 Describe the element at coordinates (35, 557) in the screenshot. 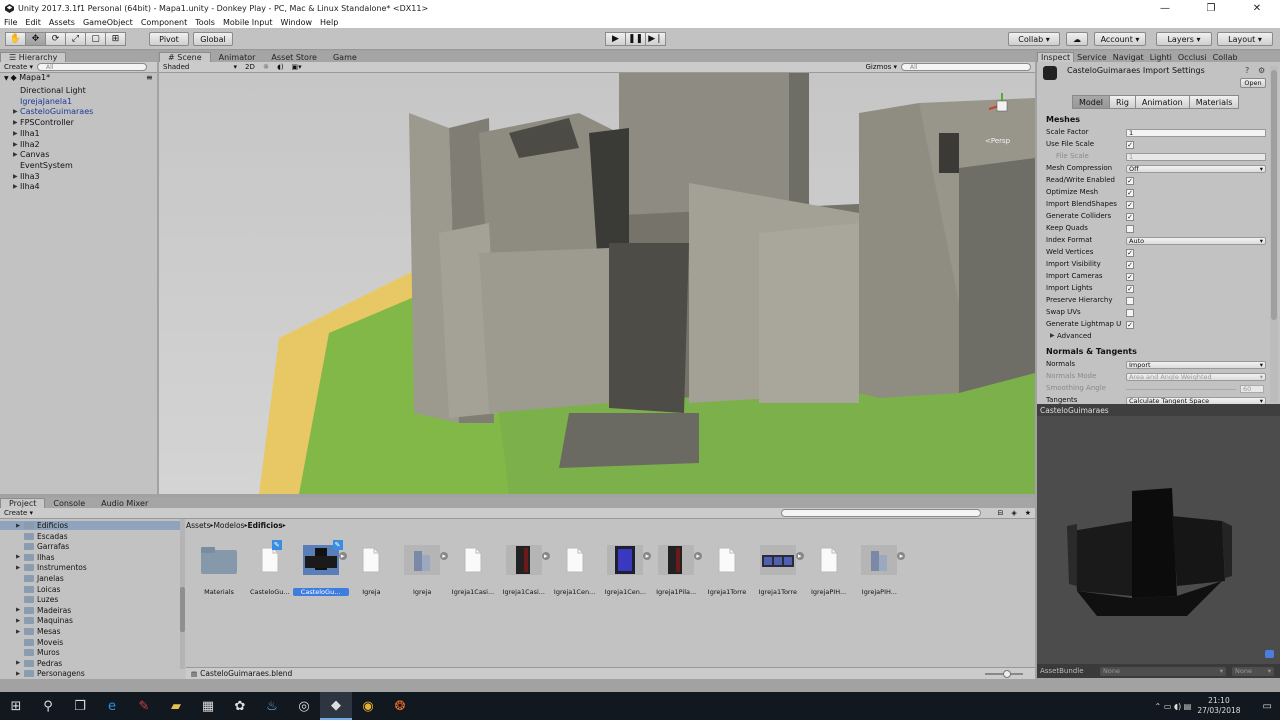

I see `folder-item: ▶ Ilhas` at that location.